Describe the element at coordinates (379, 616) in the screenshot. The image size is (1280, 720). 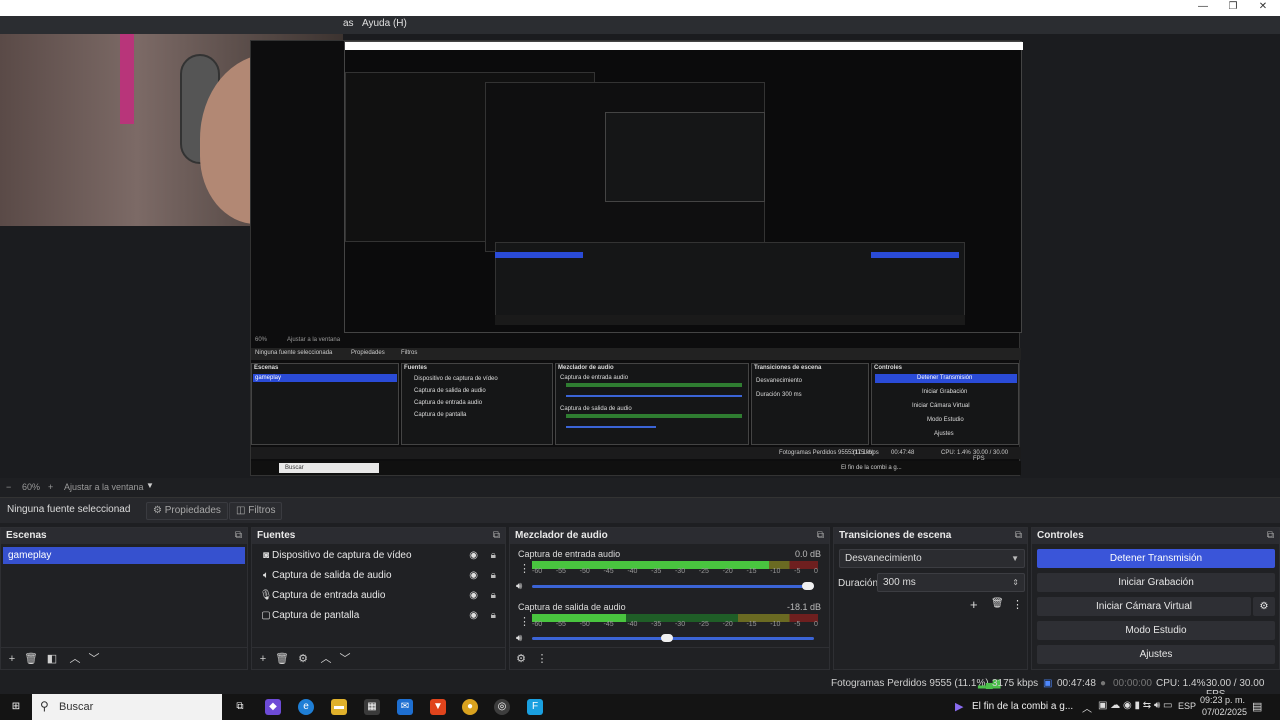
I see `source-item: ▢ Captura de pantalla ◉ 🔒︎` at that location.